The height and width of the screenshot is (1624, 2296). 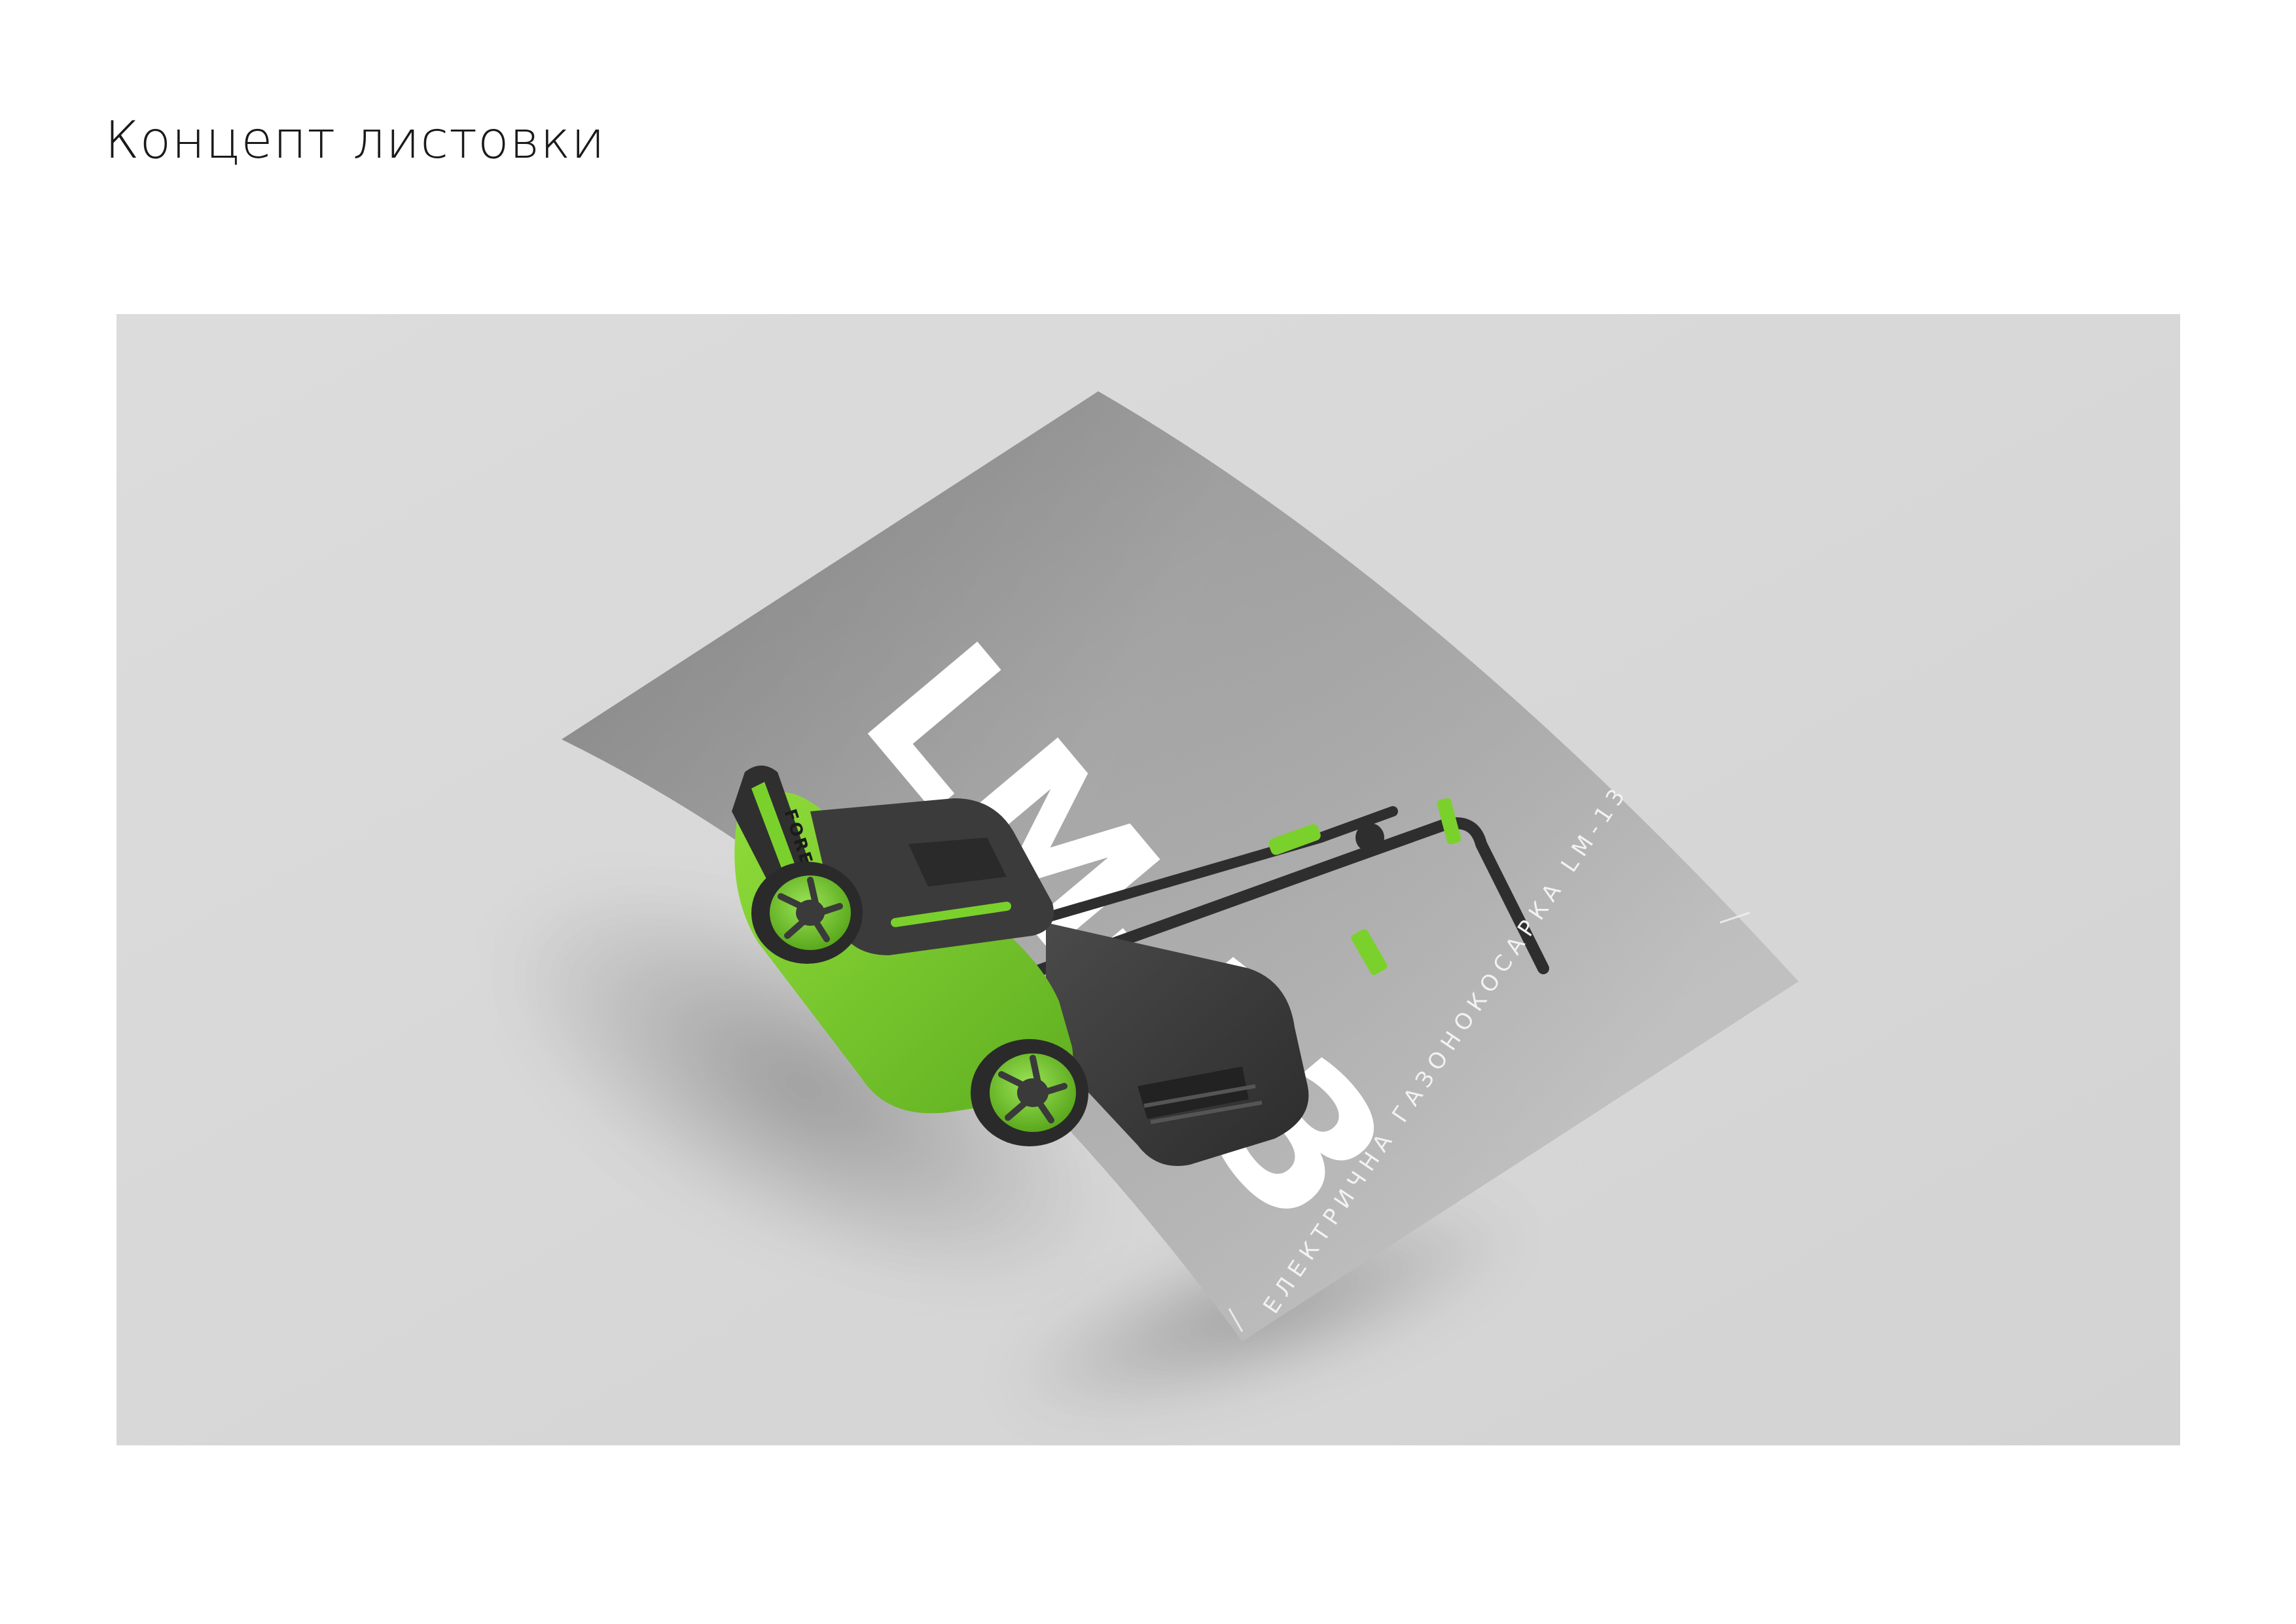 I want to click on front-wheel, so click(x=1029, y=1092).